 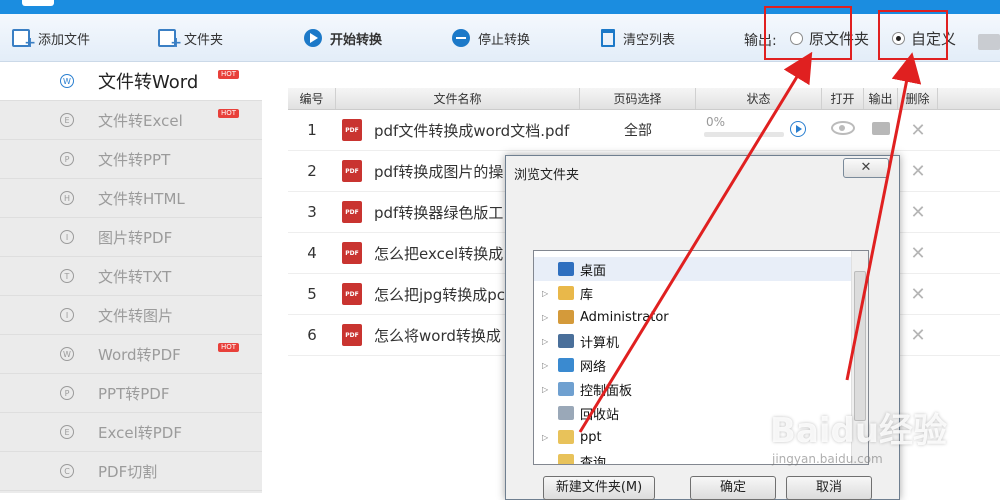 I want to click on tree-item: ▷ 库, so click(x=701, y=293).